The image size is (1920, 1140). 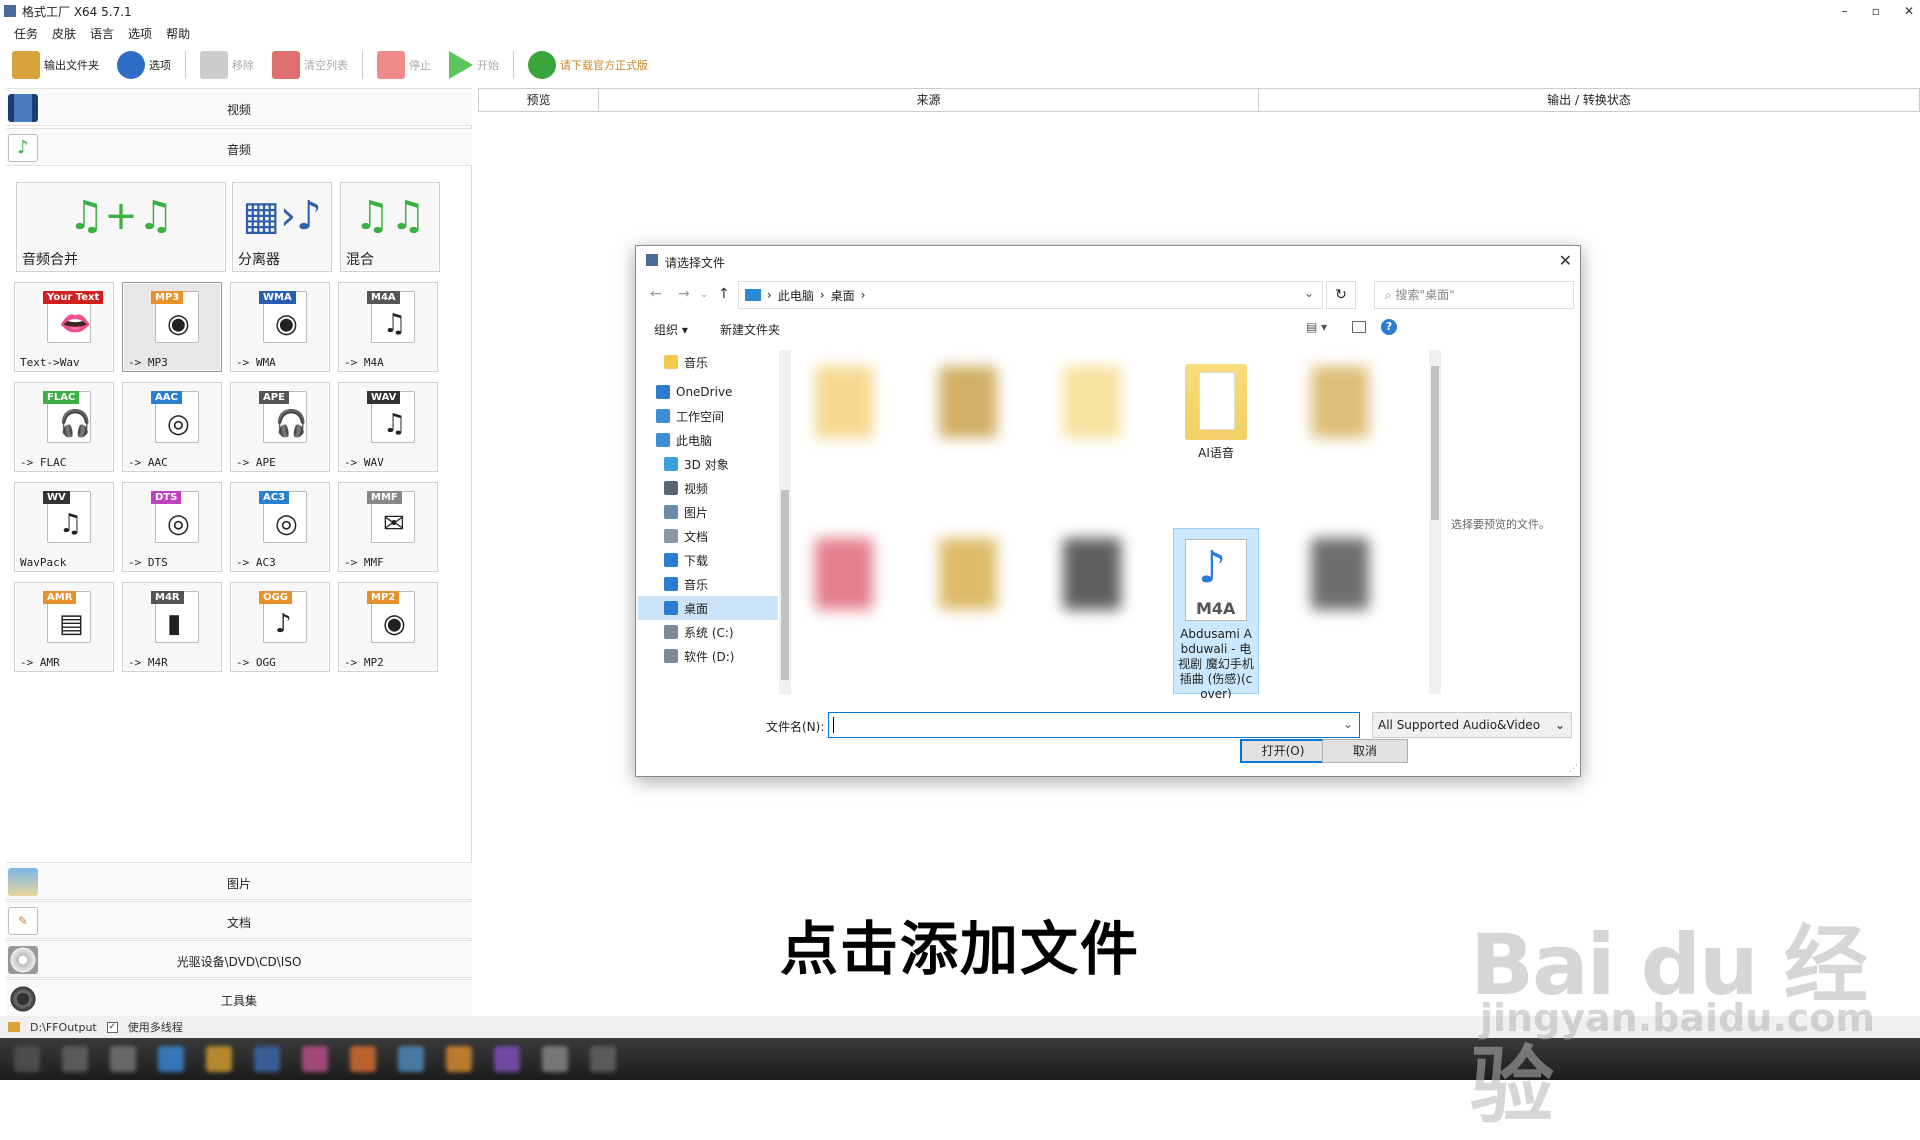 What do you see at coordinates (1909, 11) in the screenshot?
I see `close-button: ✕` at bounding box center [1909, 11].